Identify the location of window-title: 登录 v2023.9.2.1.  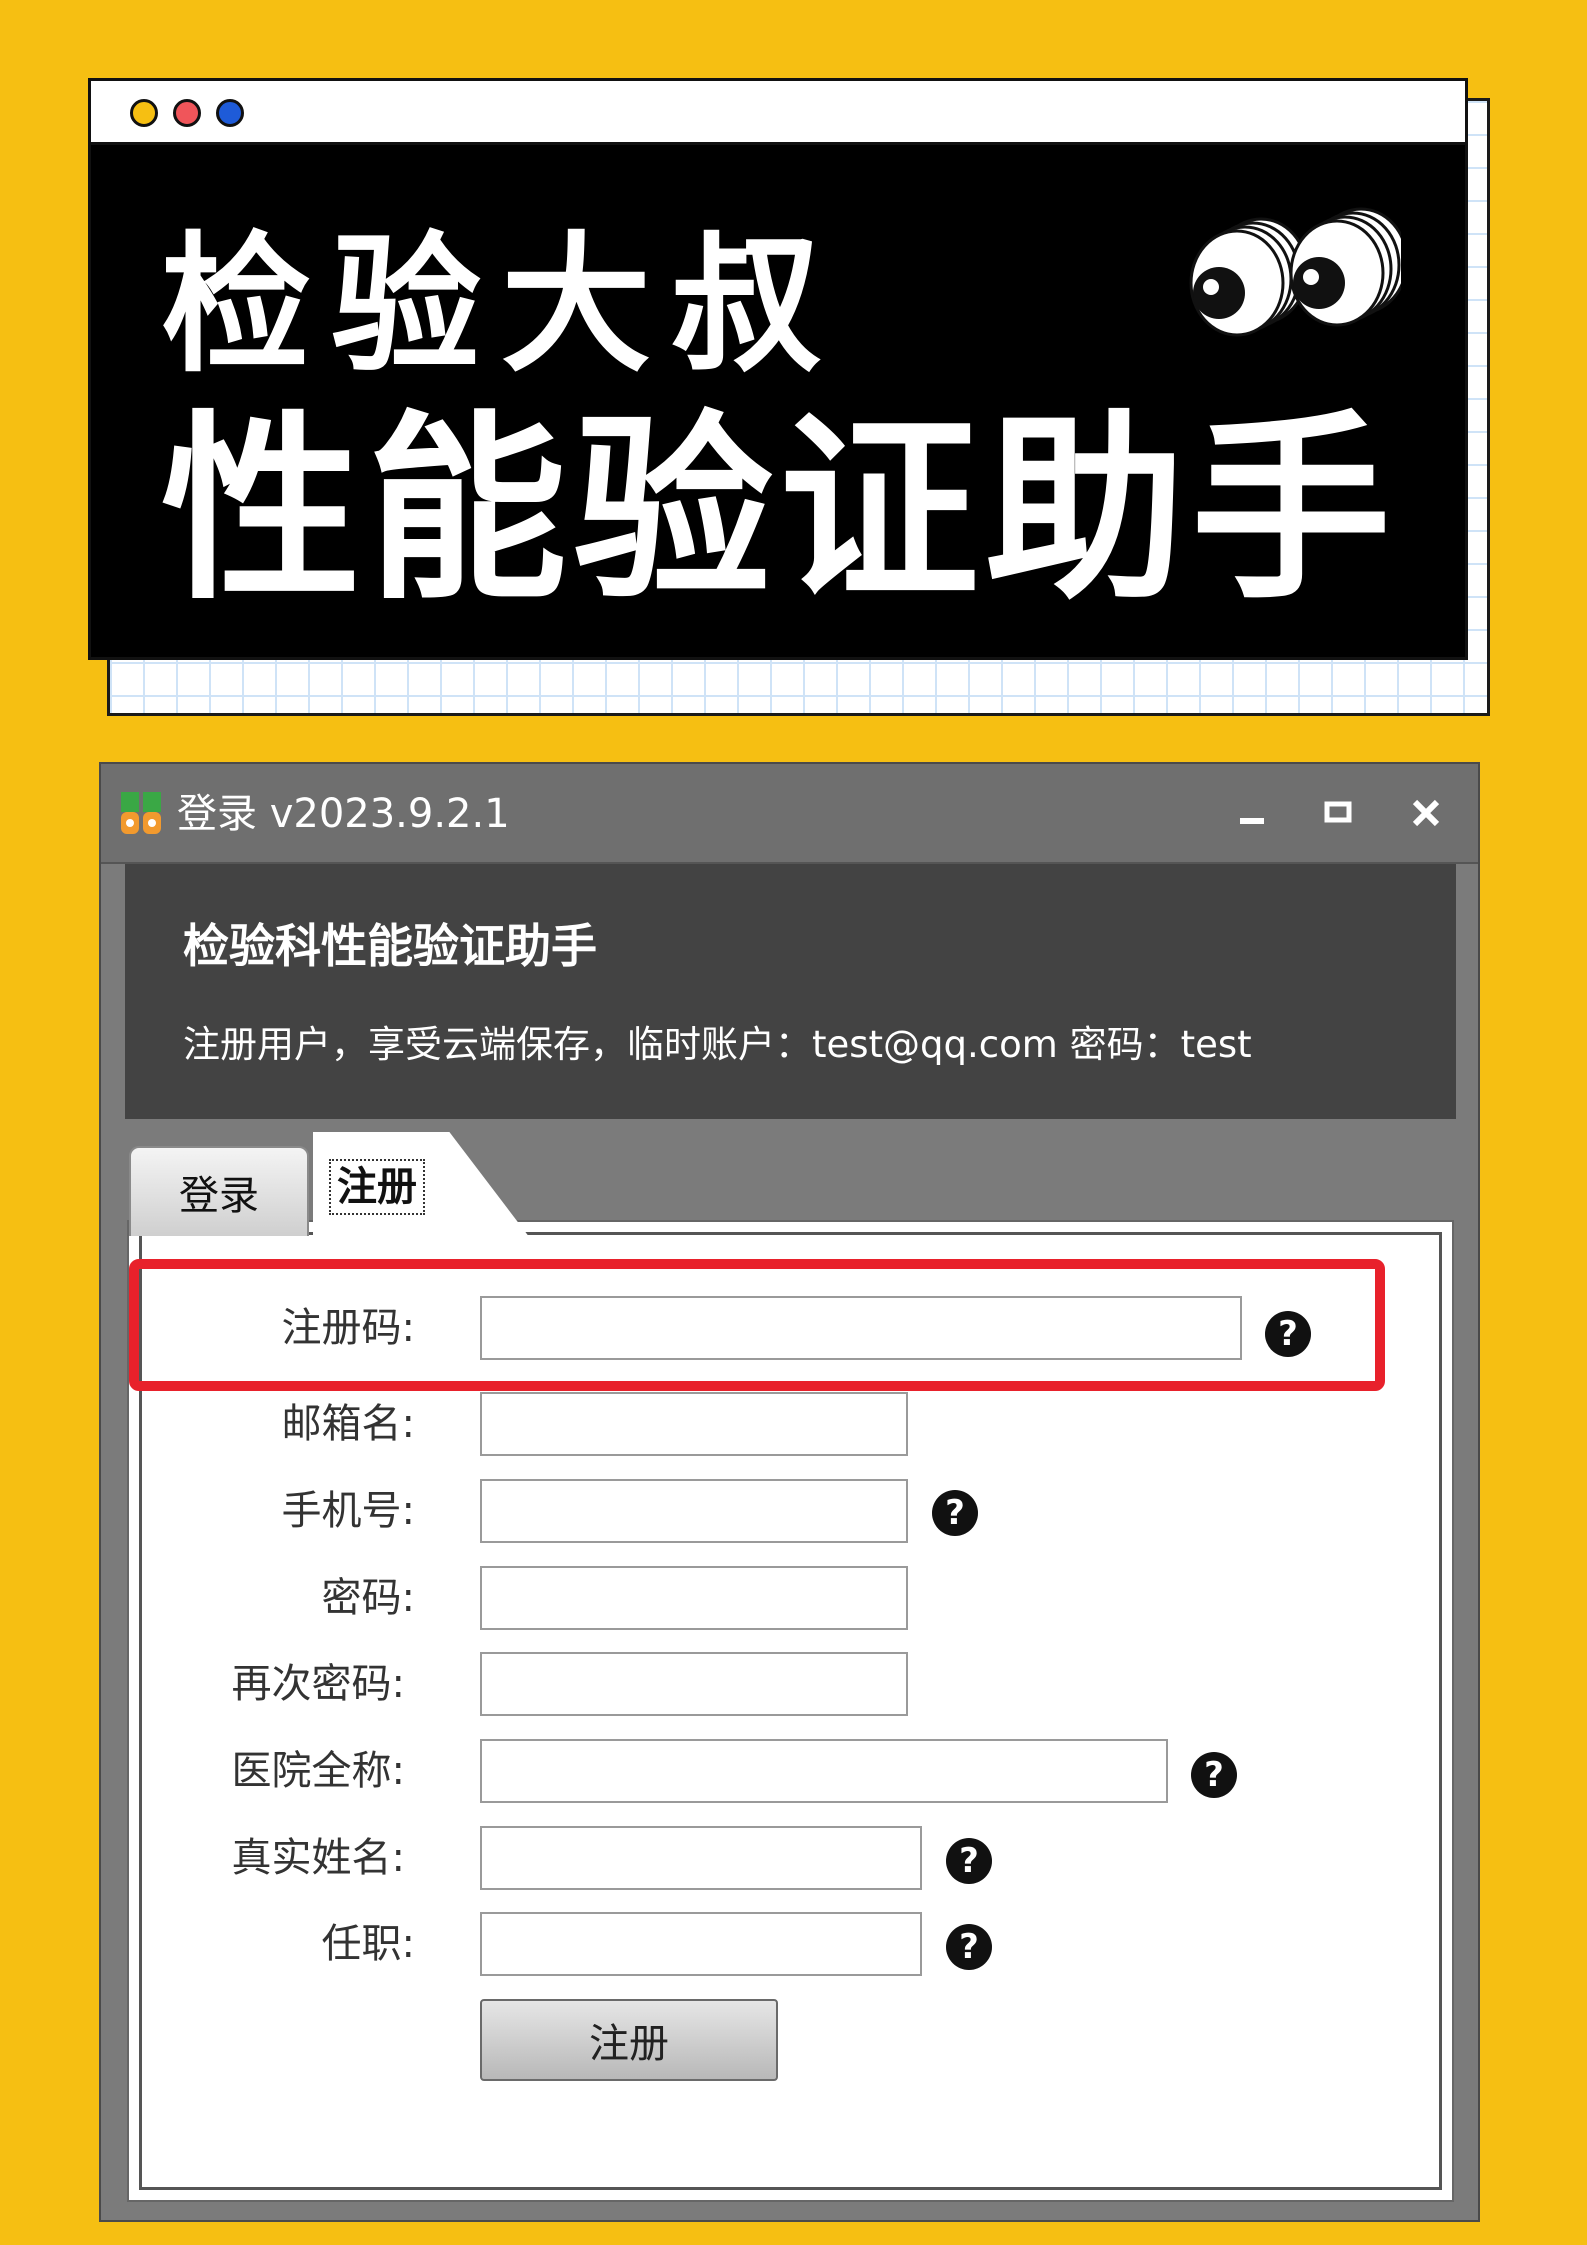
(343, 814).